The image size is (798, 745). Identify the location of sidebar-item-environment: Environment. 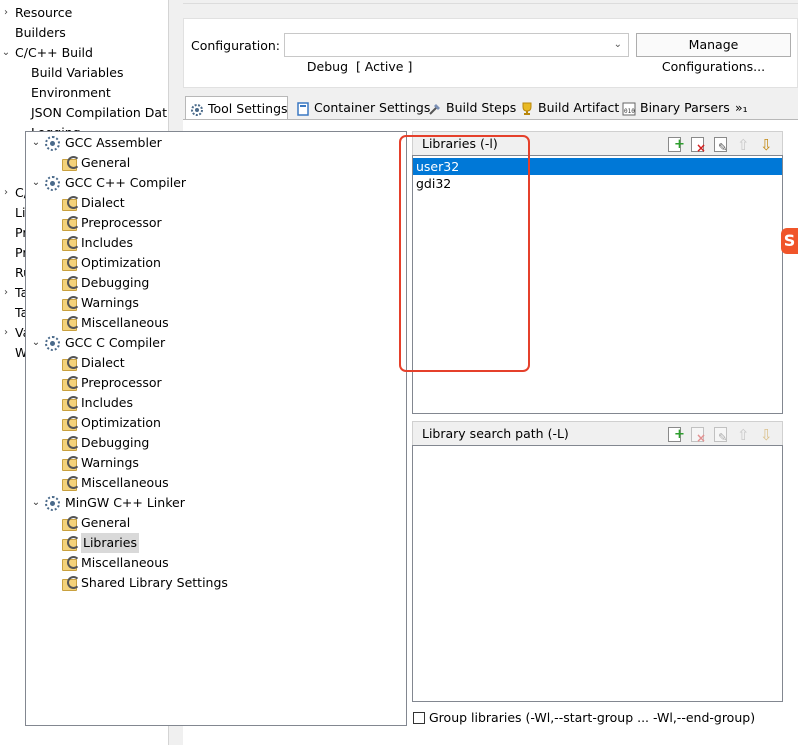
(71, 93).